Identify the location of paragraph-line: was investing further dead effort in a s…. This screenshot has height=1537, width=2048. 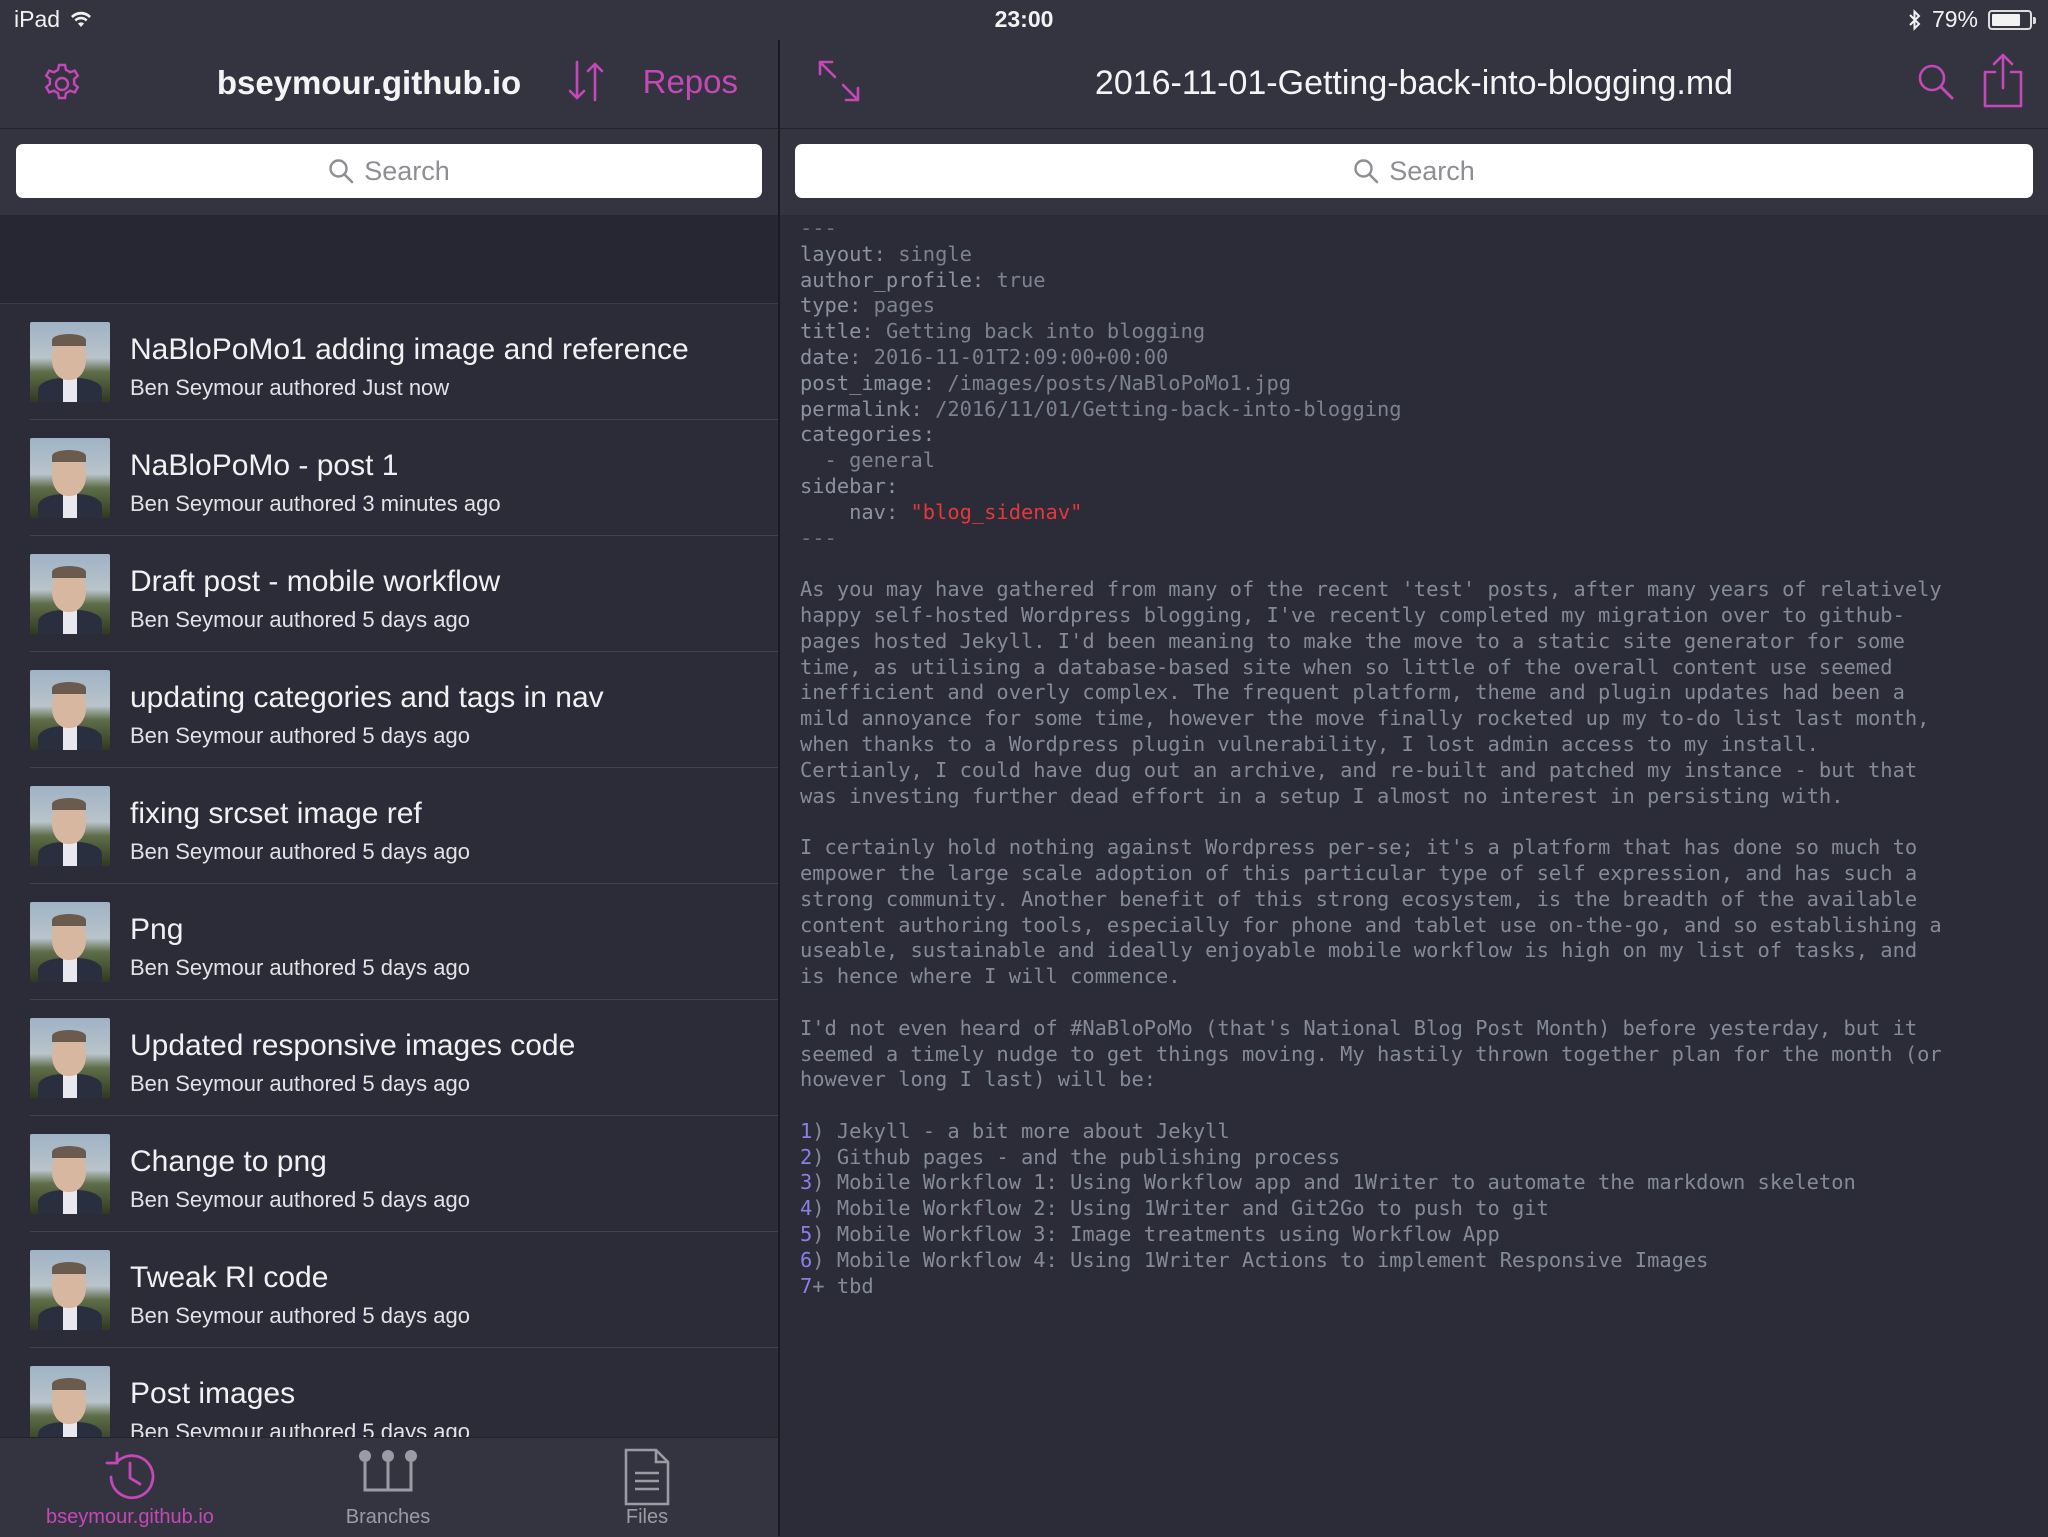
(1322, 795).